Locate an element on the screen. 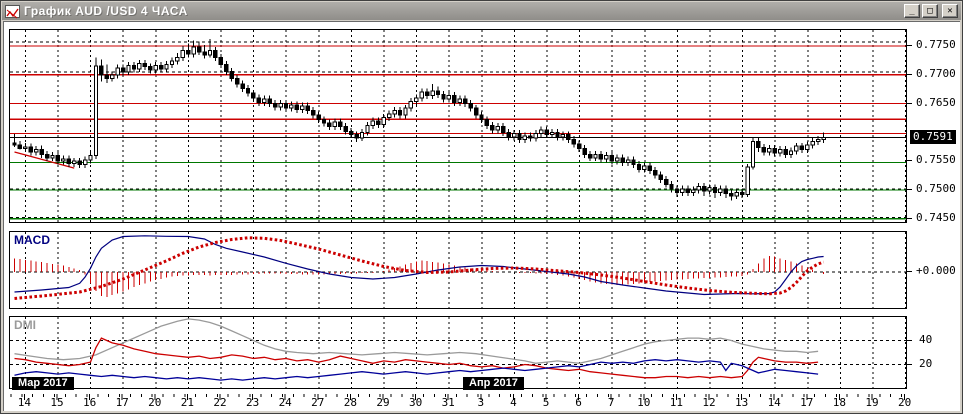  close-button: ✕ is located at coordinates (950, 11).